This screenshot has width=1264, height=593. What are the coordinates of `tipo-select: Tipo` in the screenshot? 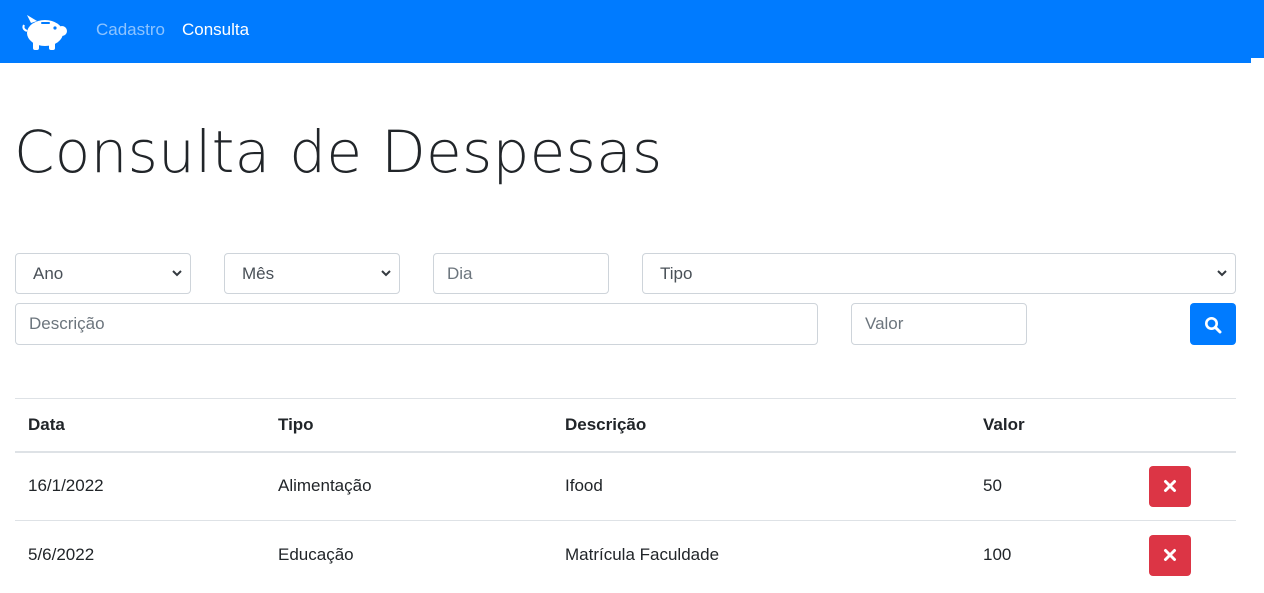 It's located at (939, 273).